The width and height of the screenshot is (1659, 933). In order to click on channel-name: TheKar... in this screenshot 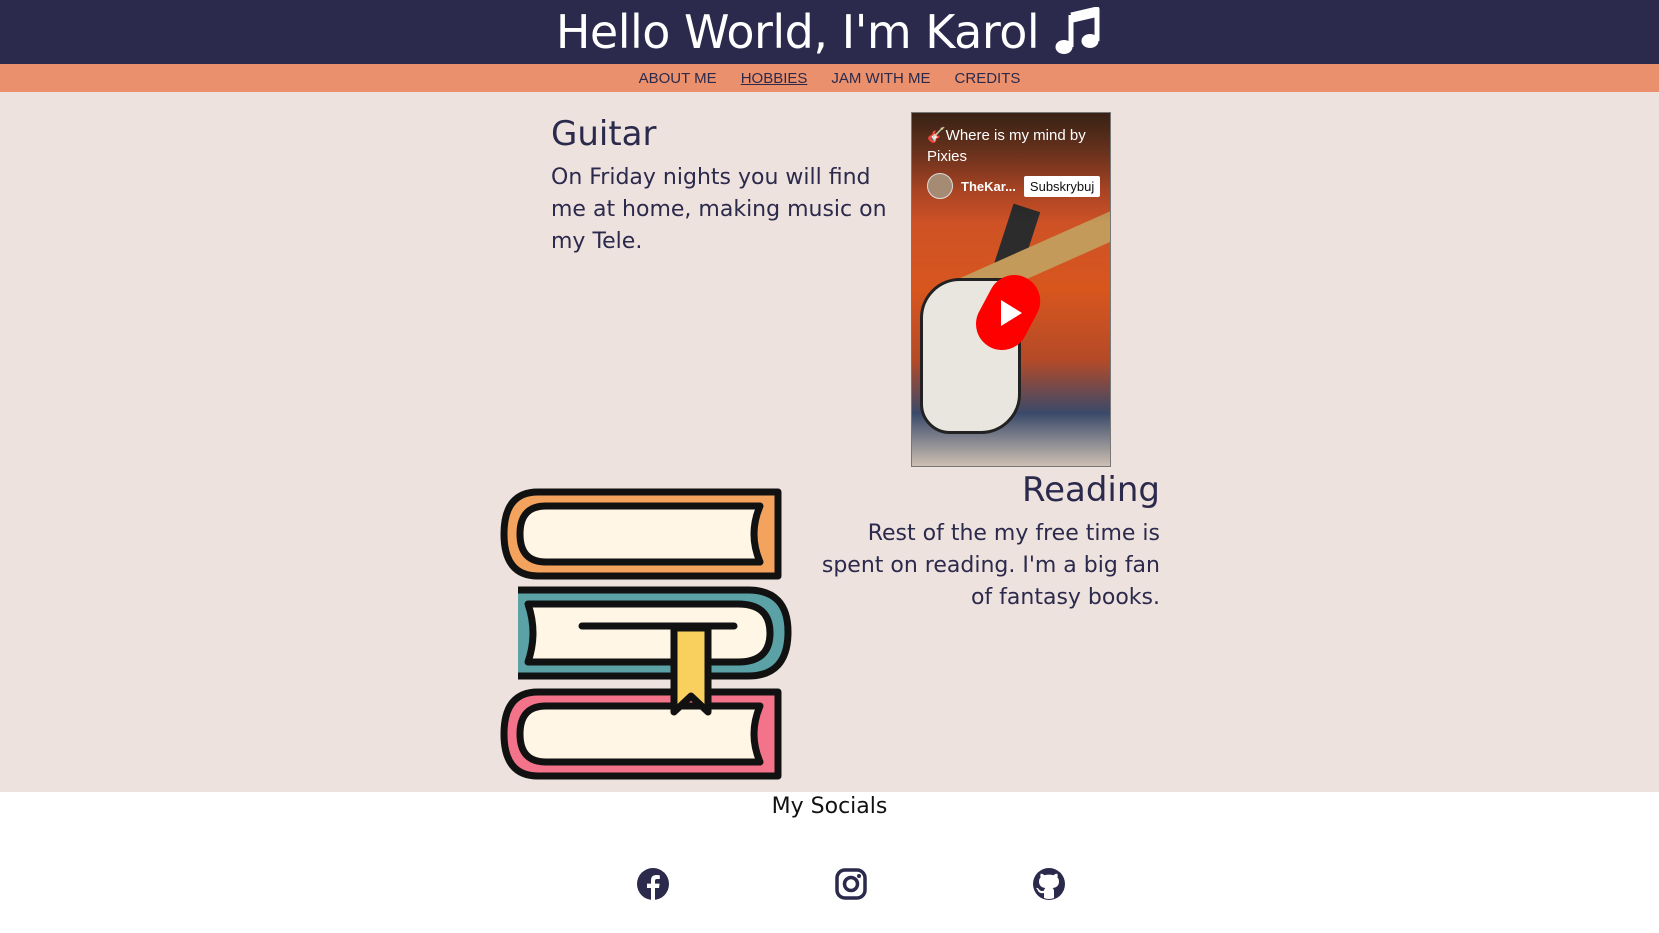, I will do `click(988, 186)`.